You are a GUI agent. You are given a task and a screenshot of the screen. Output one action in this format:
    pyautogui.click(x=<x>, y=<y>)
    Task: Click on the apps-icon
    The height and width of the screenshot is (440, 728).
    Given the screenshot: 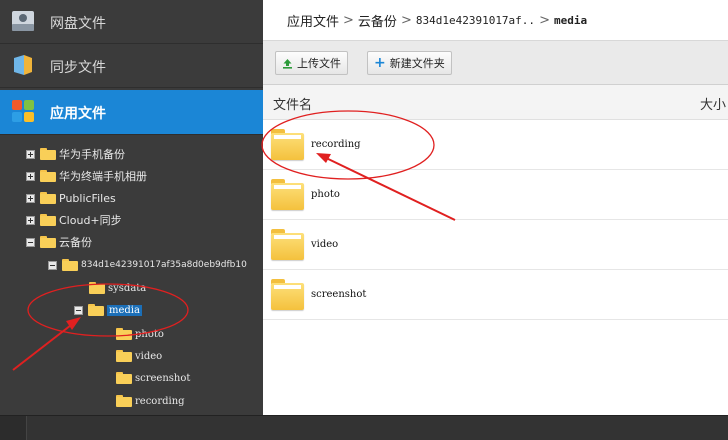 What is the action you would take?
    pyautogui.click(x=23, y=111)
    